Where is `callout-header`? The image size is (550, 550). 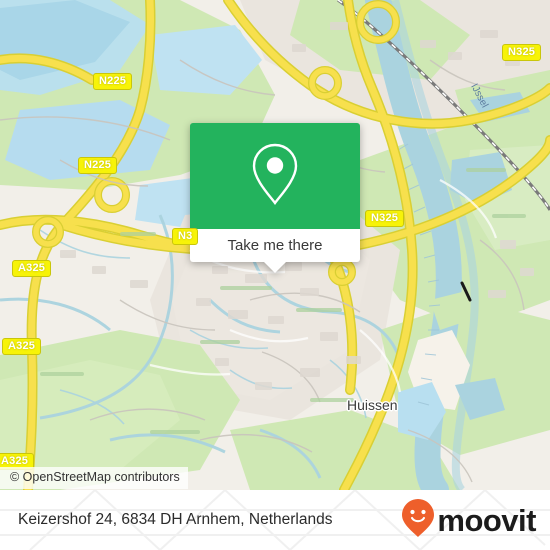
callout-header is located at coordinates (275, 176).